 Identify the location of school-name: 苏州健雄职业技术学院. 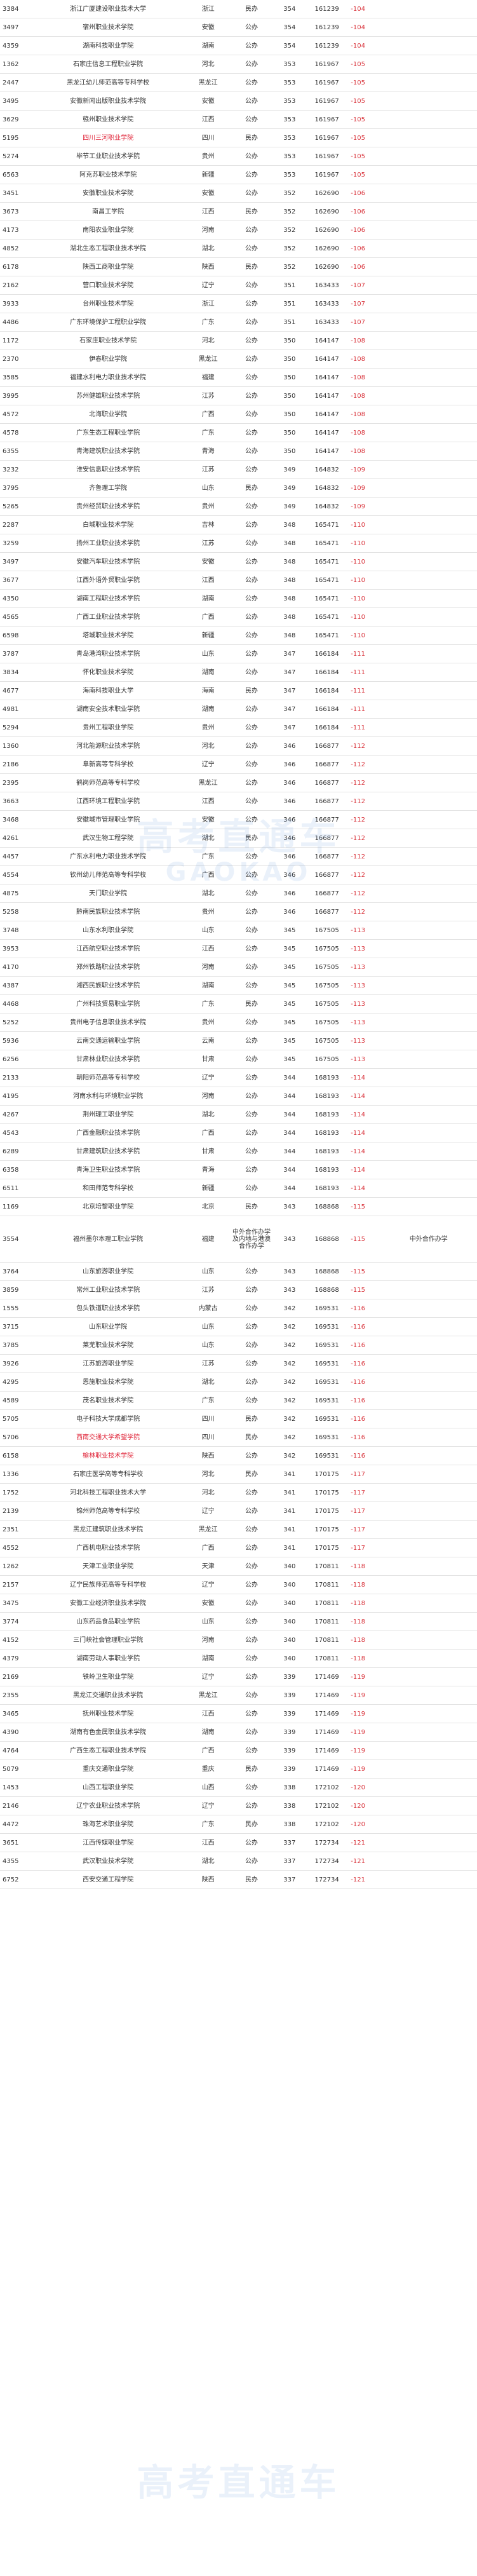
(108, 395).